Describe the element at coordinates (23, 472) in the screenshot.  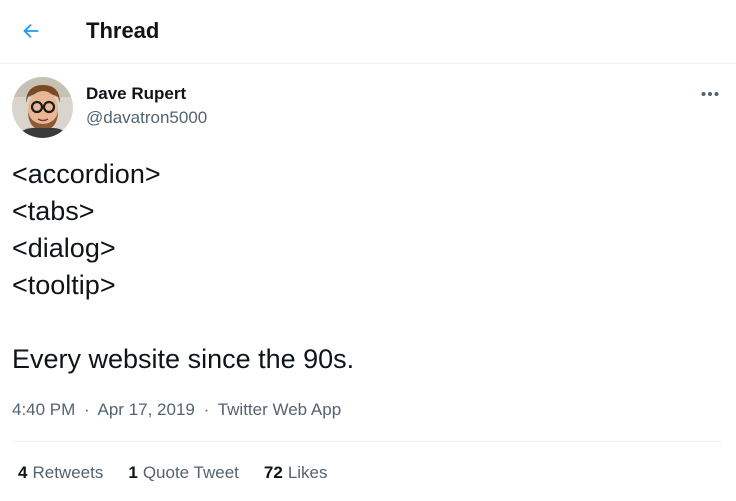
I see `retweets-count: 4` at that location.